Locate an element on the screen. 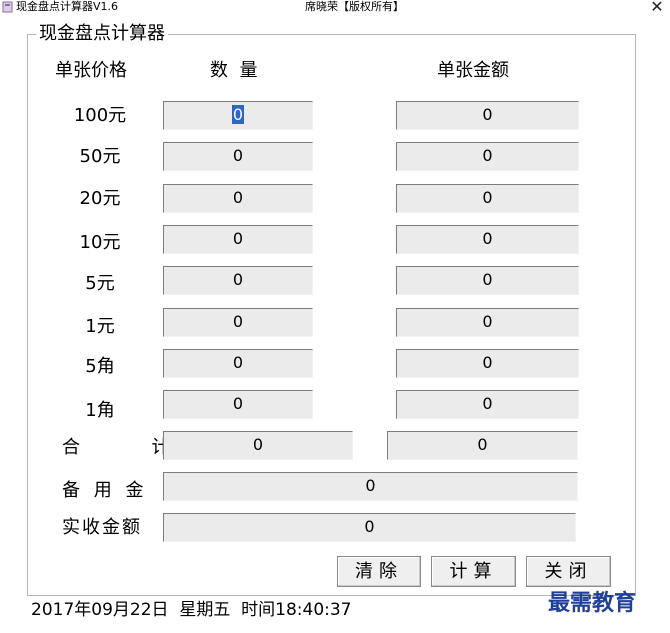  row-label-20: 20元 is located at coordinates (100, 198).